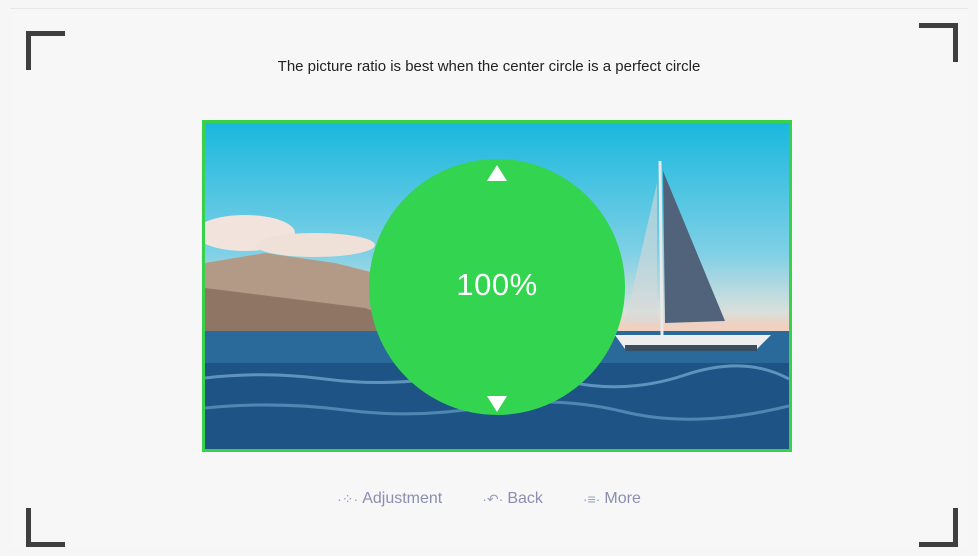  Describe the element at coordinates (497, 404) in the screenshot. I see `down-arrow-icon` at that location.